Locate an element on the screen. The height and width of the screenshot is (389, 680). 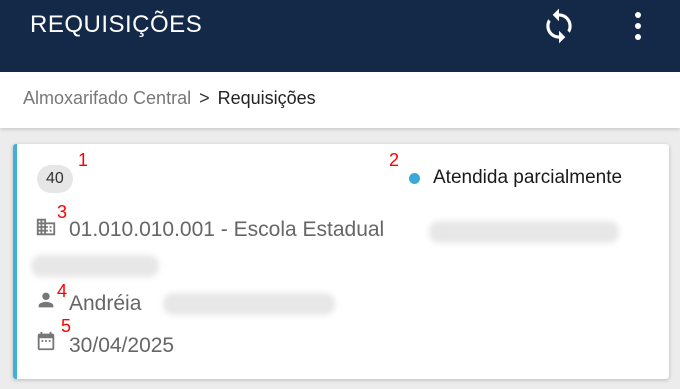
redacted-unit-name is located at coordinates (524, 232).